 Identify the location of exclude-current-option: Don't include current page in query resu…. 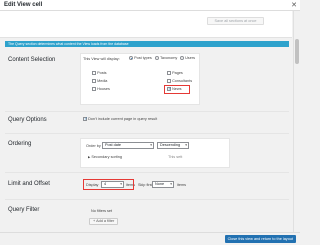
(120, 119).